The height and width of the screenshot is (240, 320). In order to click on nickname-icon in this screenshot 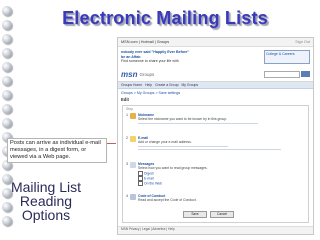, I will do `click(133, 116)`.